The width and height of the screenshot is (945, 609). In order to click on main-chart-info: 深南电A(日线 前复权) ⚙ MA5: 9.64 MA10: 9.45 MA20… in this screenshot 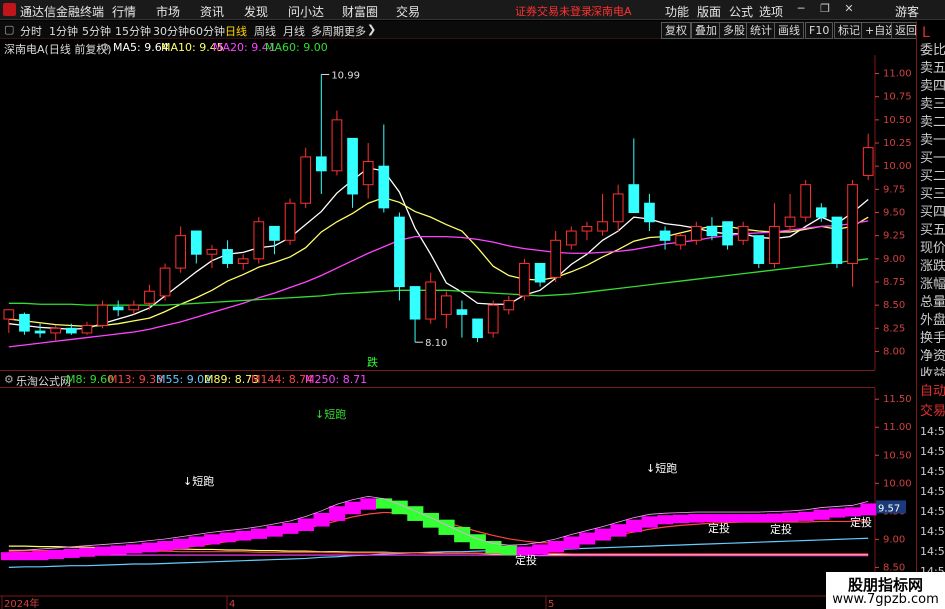, I will do `click(472, 48)`.